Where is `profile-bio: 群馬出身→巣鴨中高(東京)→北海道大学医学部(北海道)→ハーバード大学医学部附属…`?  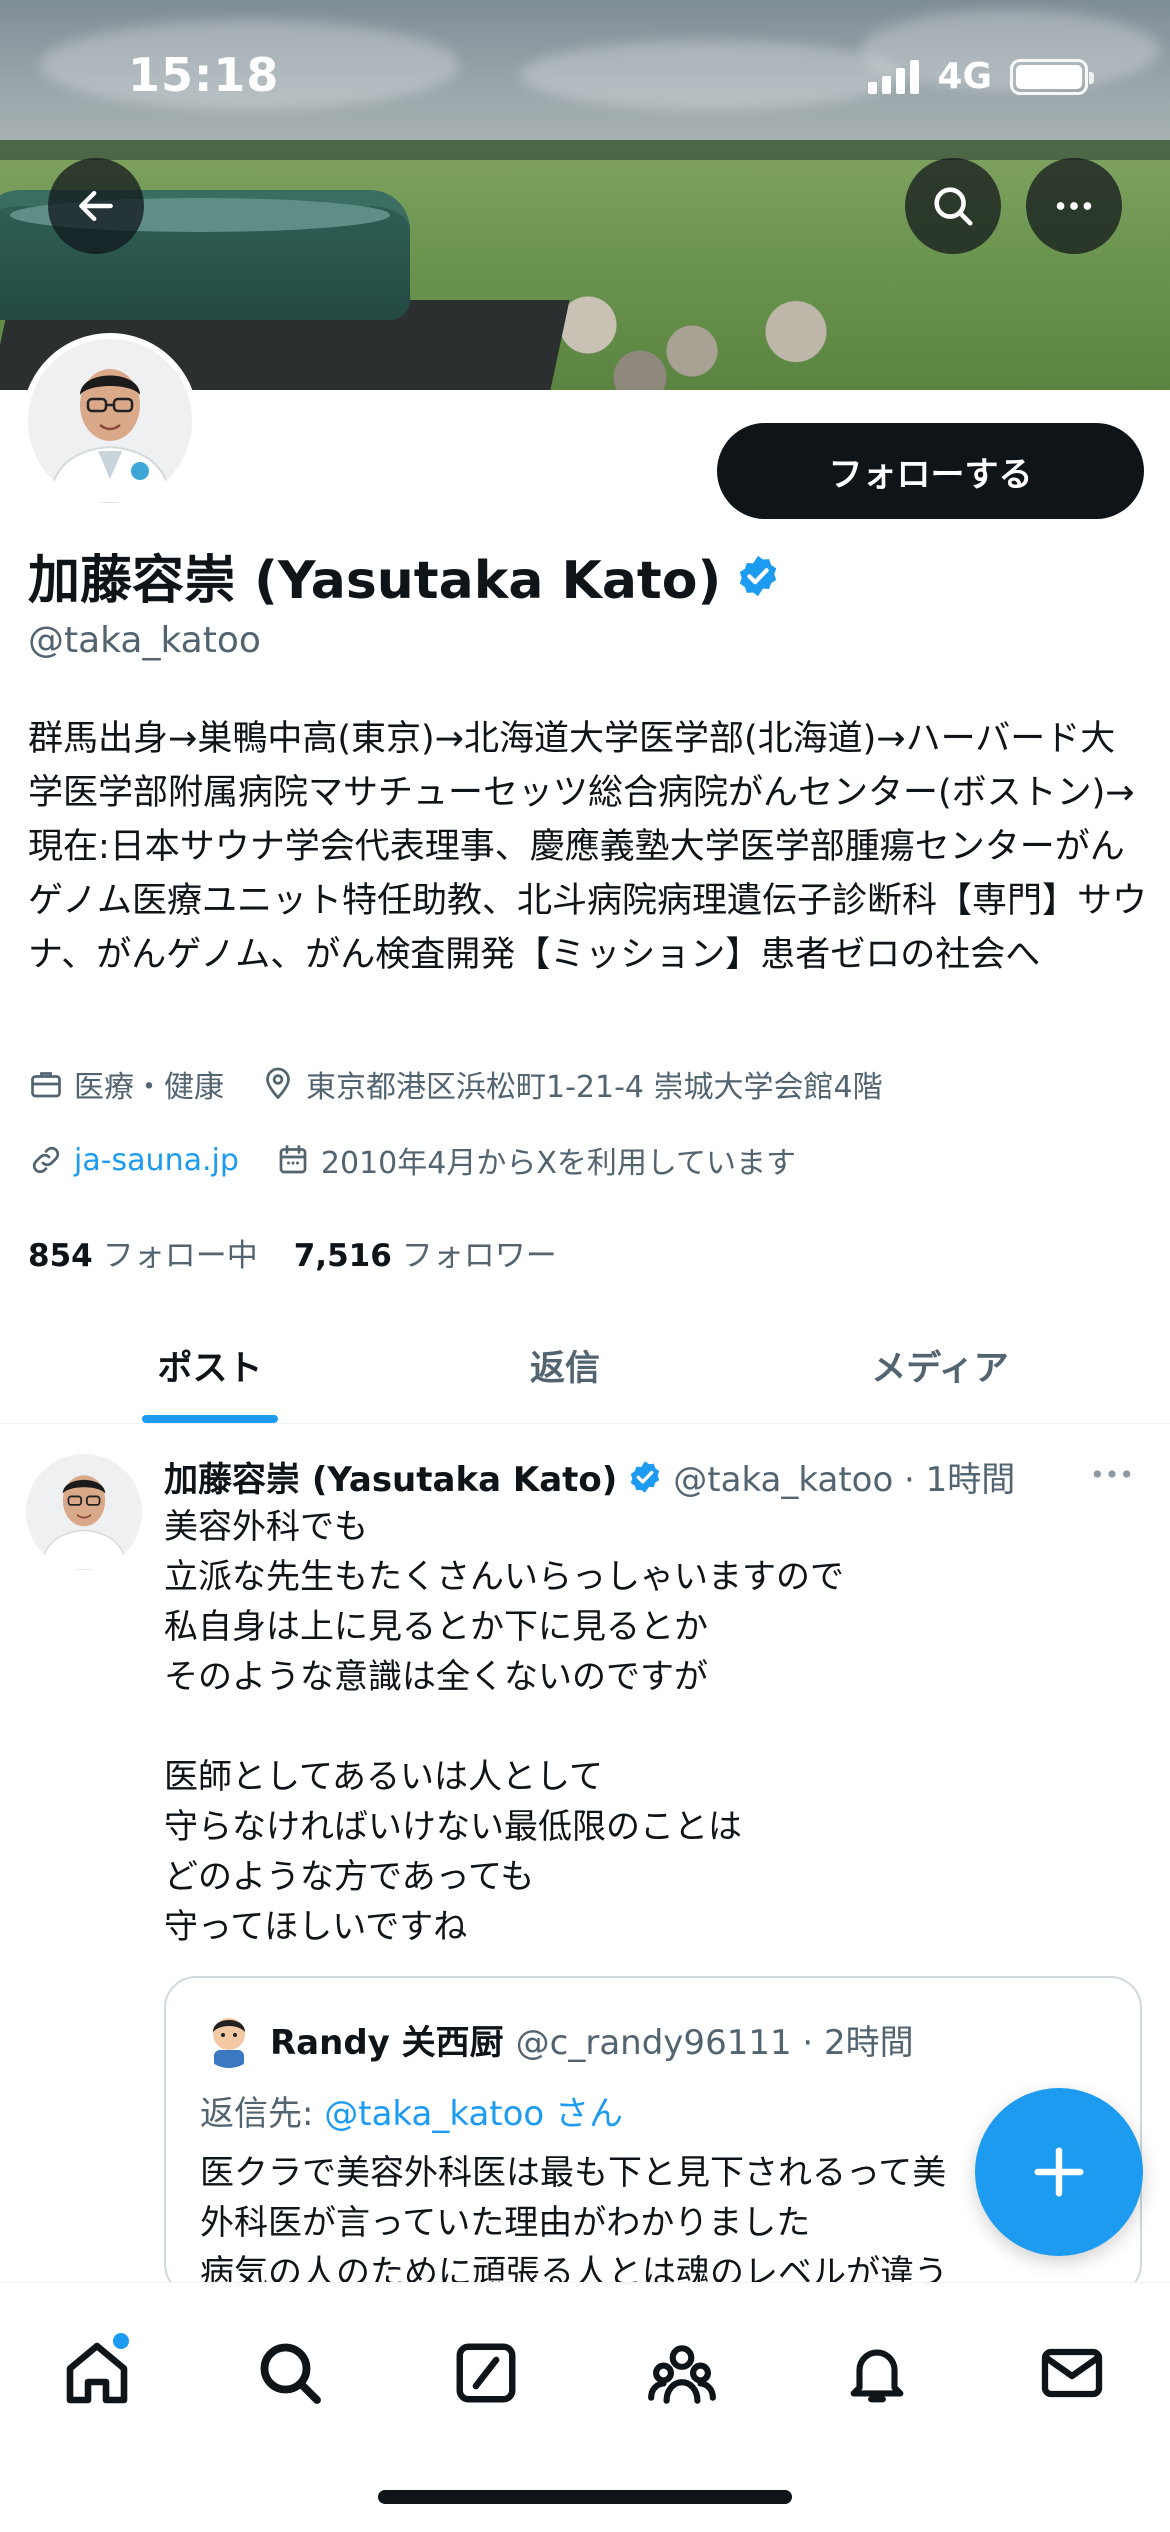 profile-bio: 群馬出身→巣鴨中高(東京)→北海道大学医学部(北海道)→ハーバード大学医学部附属… is located at coordinates (587, 847).